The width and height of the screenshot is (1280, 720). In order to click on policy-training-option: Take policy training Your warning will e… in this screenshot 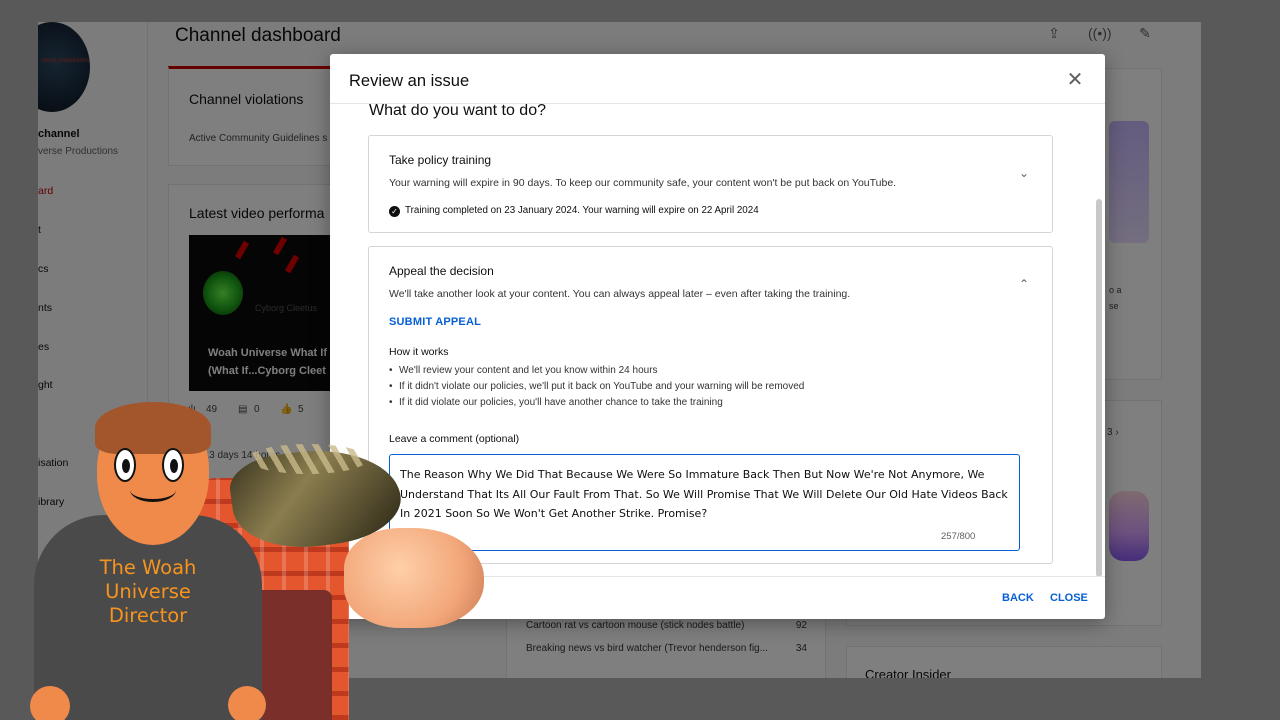, I will do `click(710, 184)`.